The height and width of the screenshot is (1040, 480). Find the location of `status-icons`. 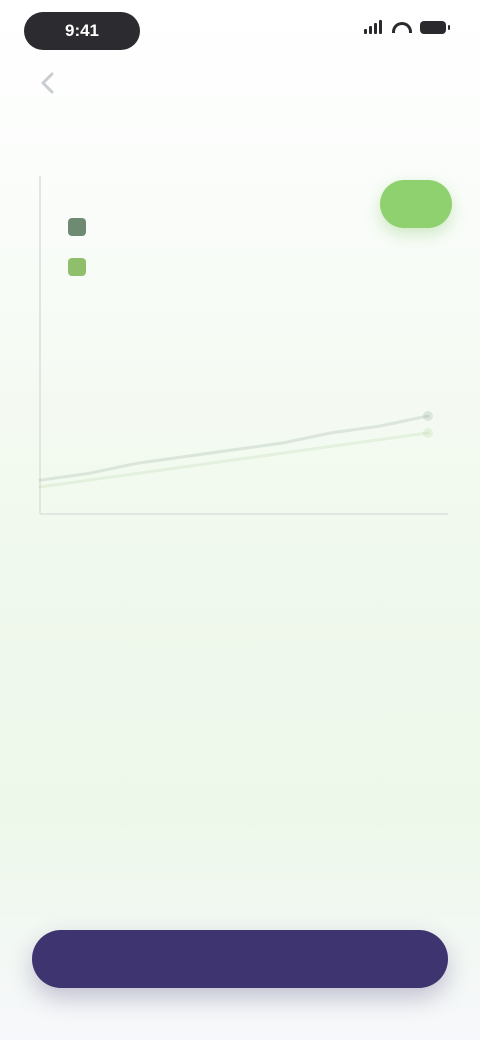

status-icons is located at coordinates (407, 27).